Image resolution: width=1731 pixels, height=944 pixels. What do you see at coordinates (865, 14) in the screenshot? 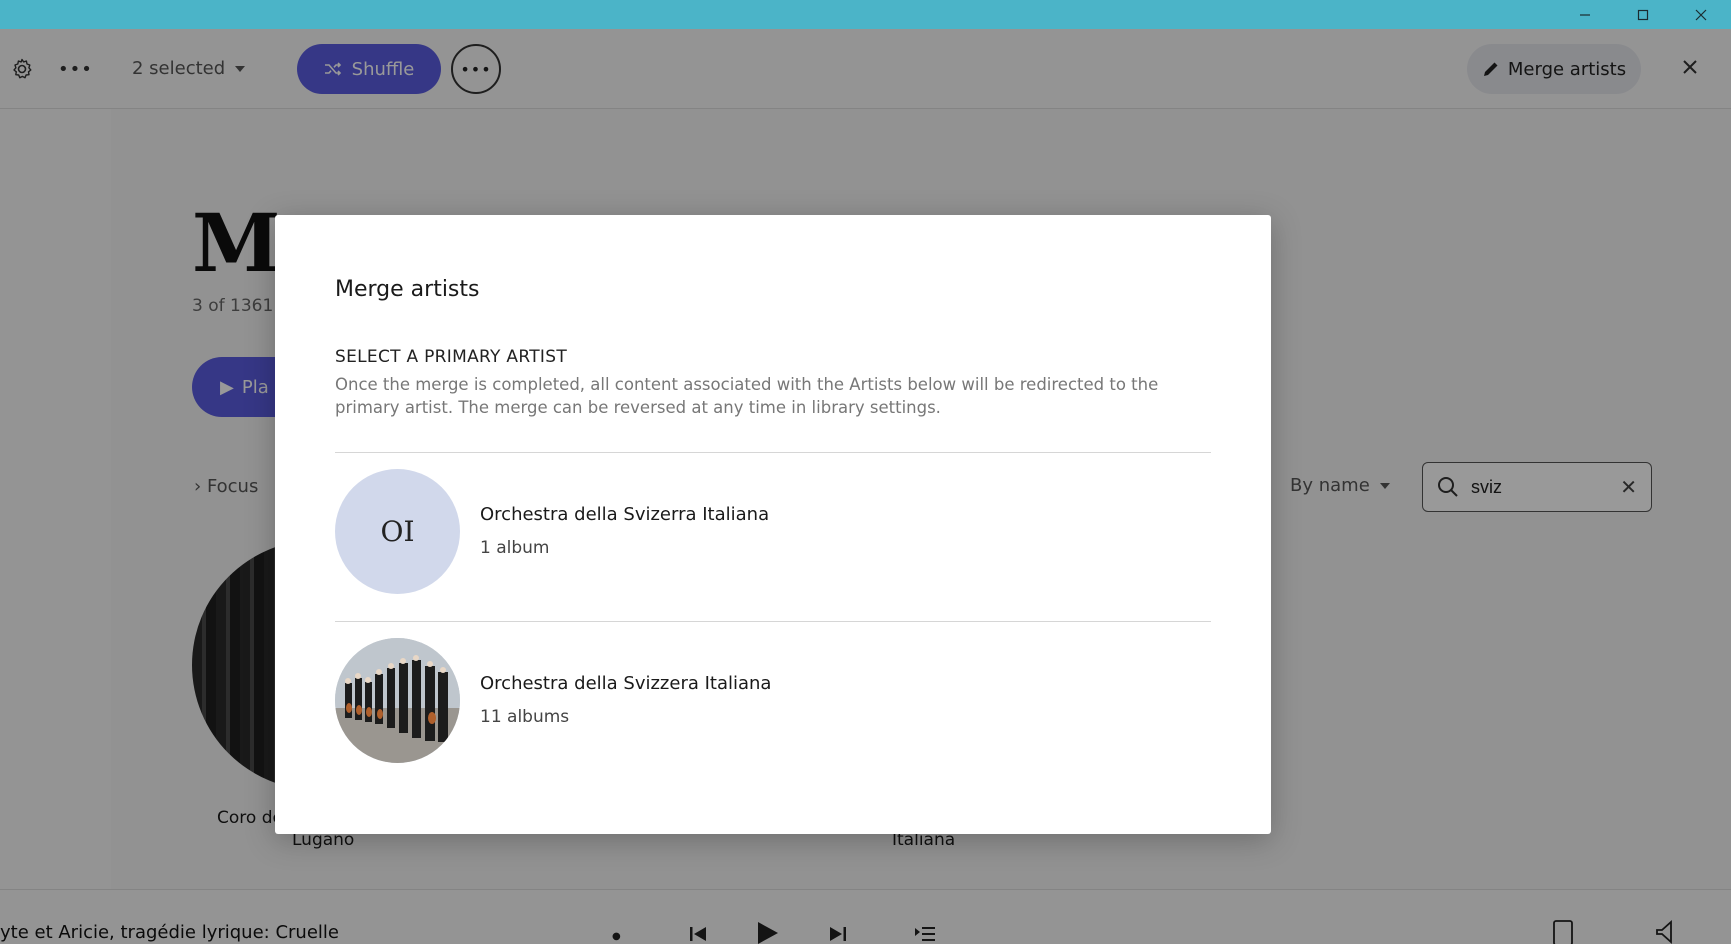
I see `window-titlebar` at bounding box center [865, 14].